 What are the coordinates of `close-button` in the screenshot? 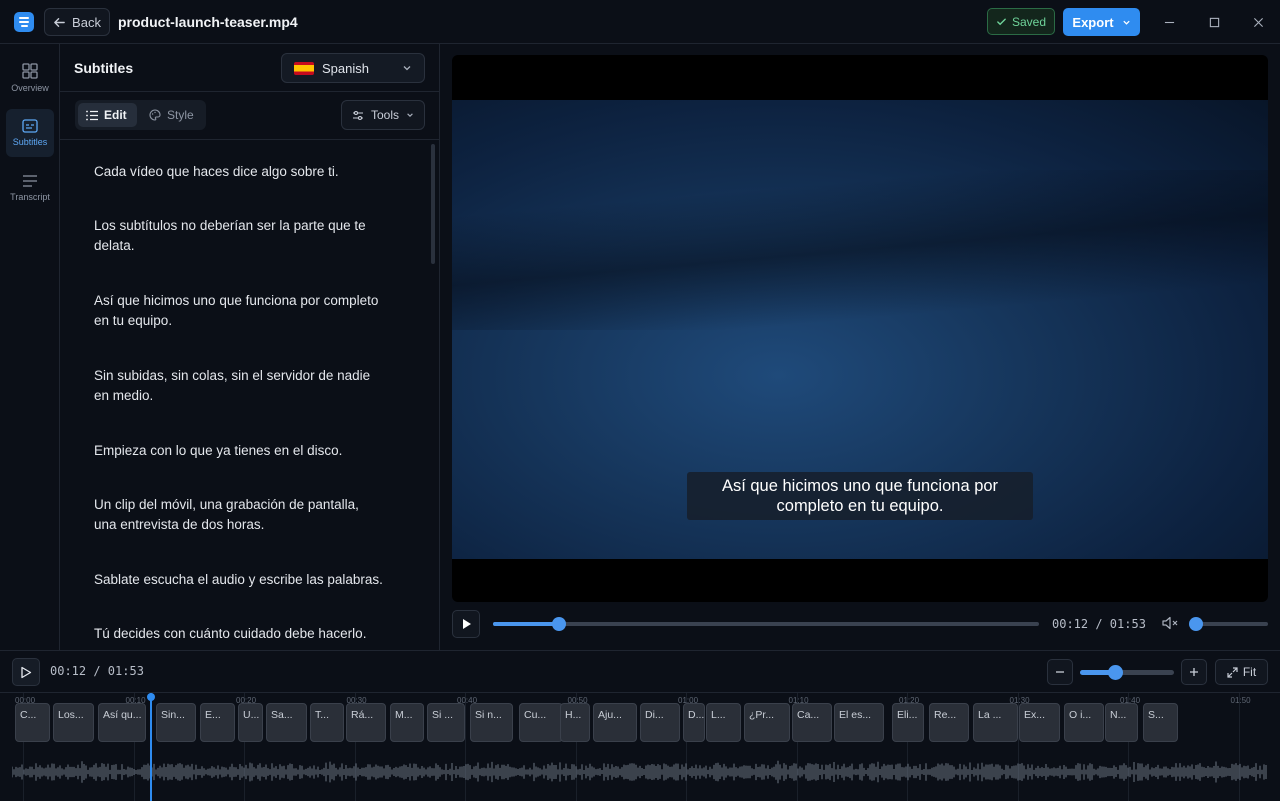 It's located at (1258, 22).